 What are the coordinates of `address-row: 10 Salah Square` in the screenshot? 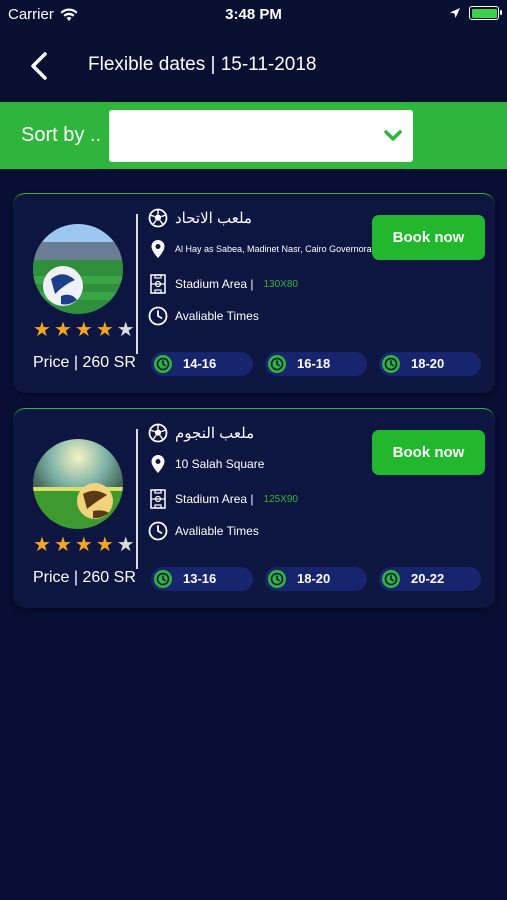 It's located at (206, 464).